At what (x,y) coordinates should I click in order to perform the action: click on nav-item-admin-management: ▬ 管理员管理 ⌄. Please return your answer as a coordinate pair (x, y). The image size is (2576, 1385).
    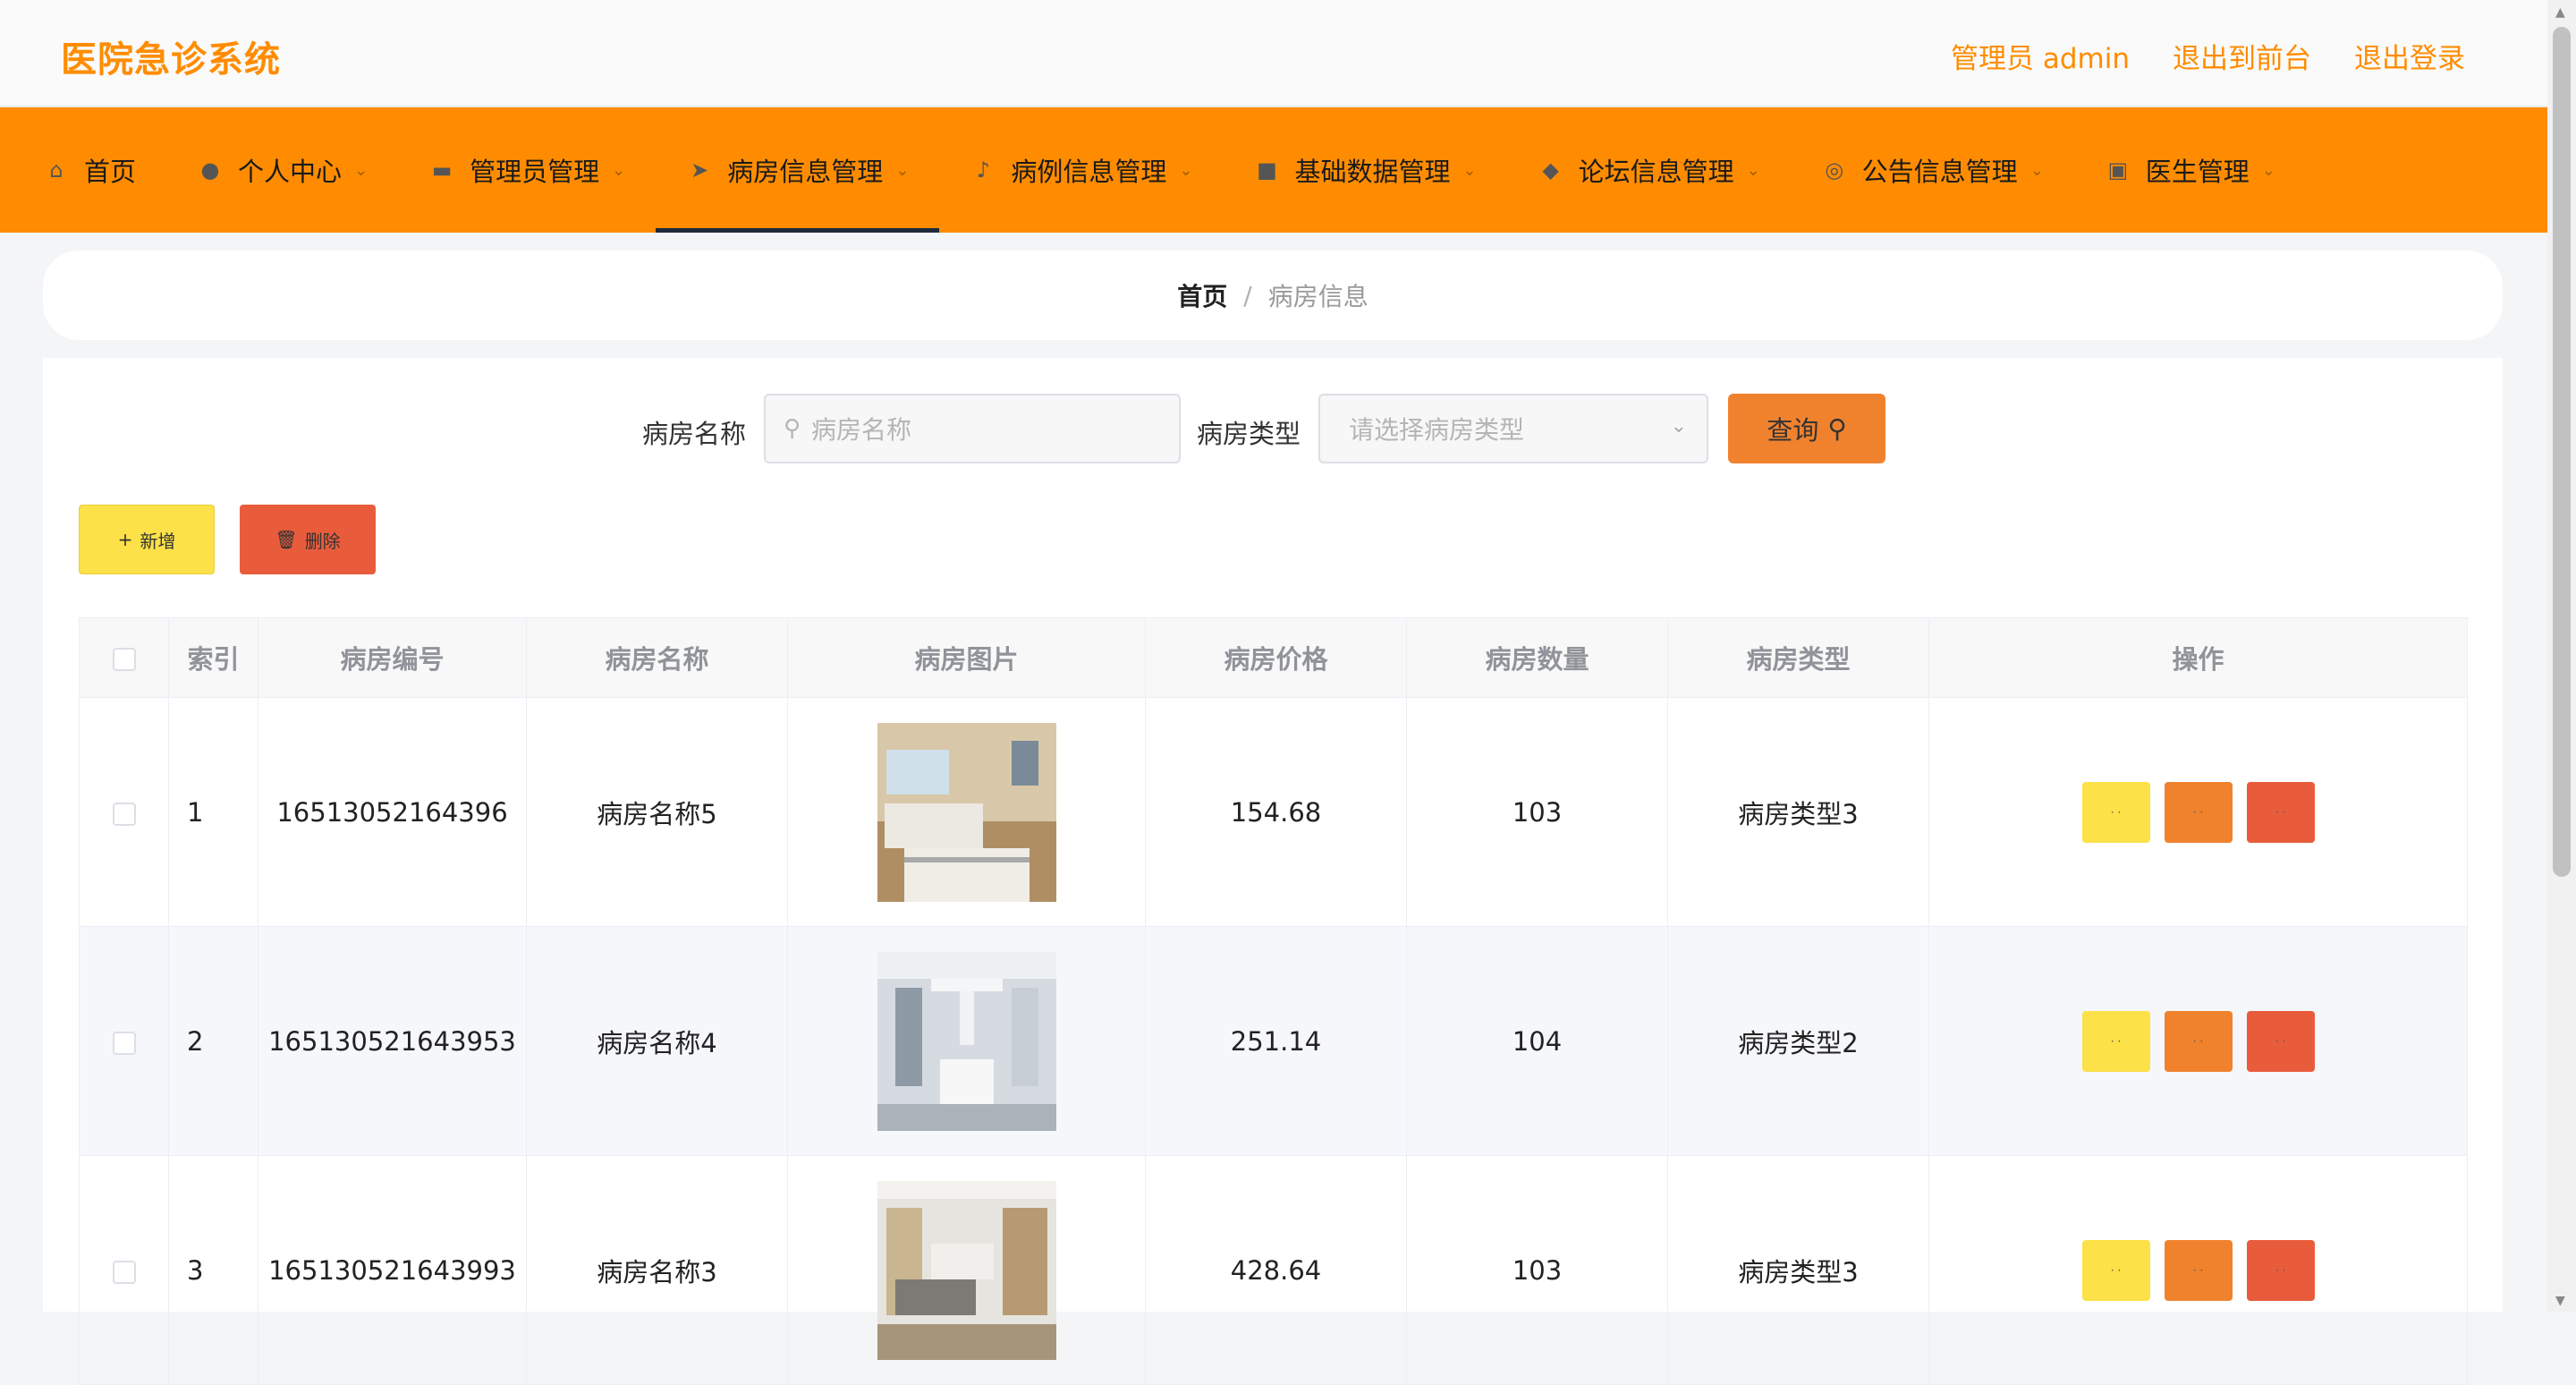
    Looking at the image, I should click on (527, 170).